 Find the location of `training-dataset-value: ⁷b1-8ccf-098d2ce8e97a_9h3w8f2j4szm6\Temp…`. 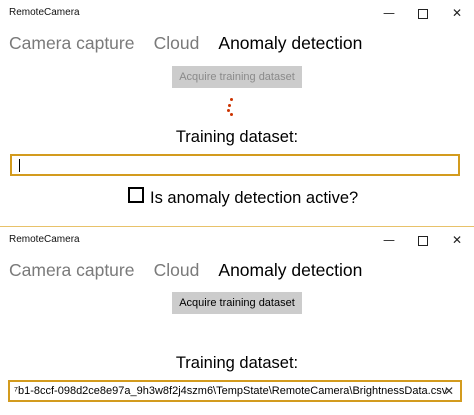

training-dataset-value: ⁷b1-8ccf-098d2ce8e97a_9h3w8f2j4szm6\Temp… is located at coordinates (231, 391).